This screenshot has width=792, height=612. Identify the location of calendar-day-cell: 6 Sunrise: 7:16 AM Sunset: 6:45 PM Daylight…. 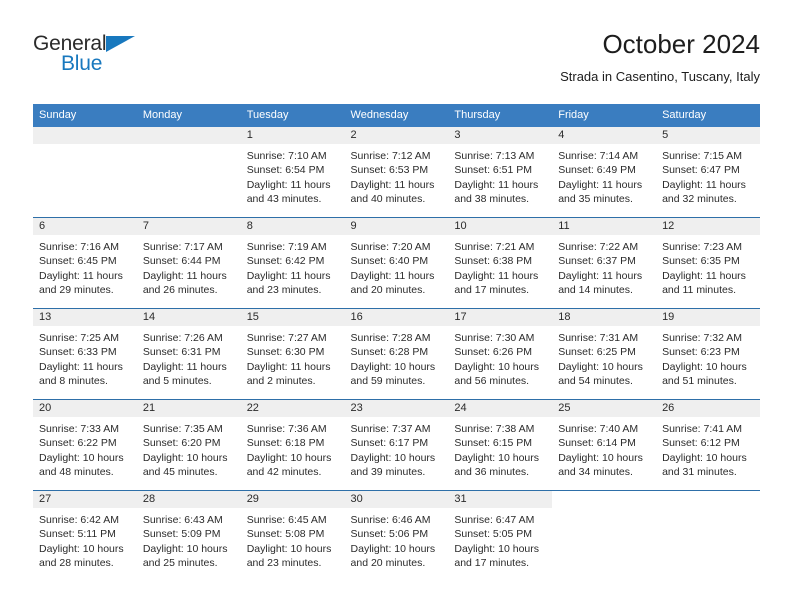
(85, 263).